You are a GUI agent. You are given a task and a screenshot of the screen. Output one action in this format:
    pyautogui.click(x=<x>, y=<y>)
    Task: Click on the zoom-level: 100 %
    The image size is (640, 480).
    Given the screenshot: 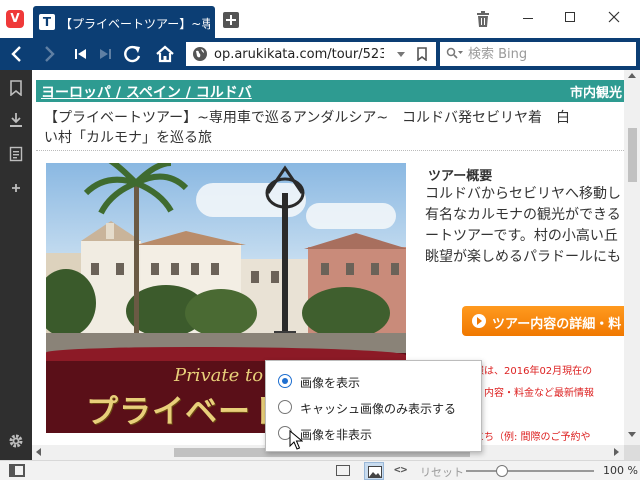 What is the action you would take?
    pyautogui.click(x=620, y=470)
    